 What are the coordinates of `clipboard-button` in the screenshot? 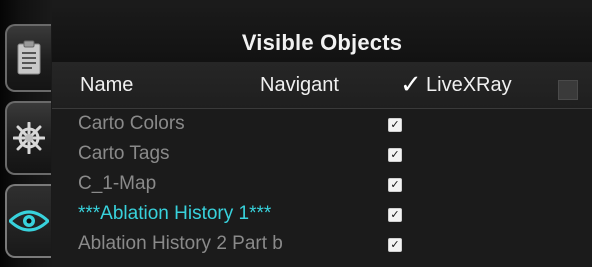 It's located at (28, 58).